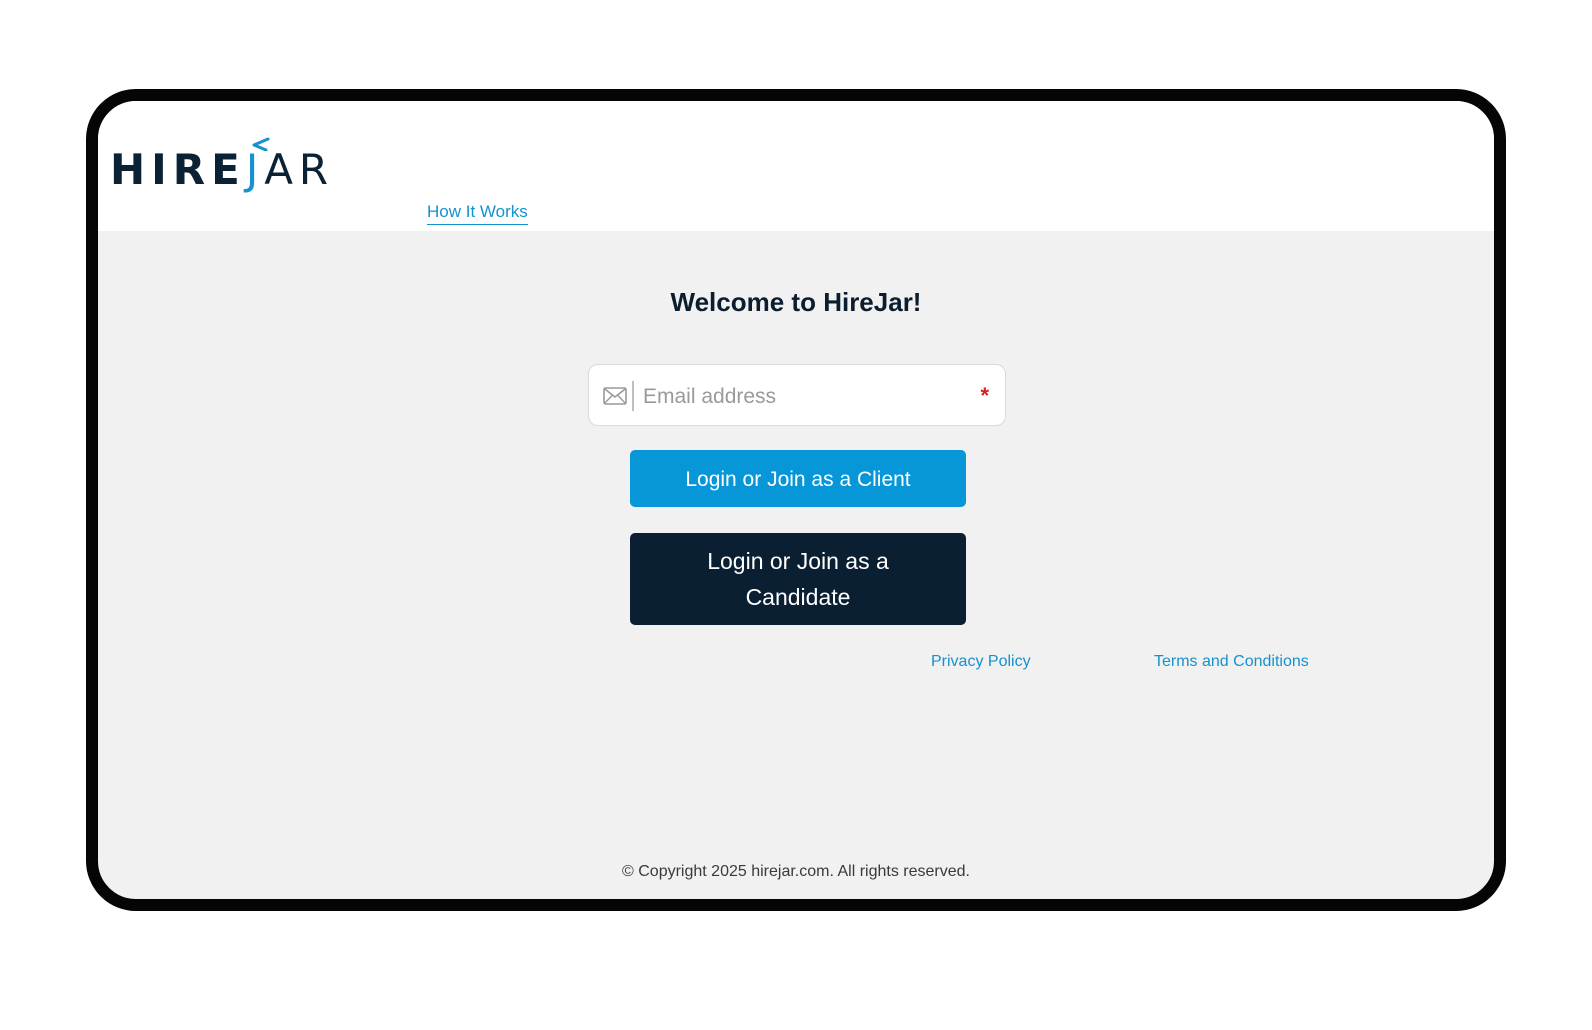  Describe the element at coordinates (299, 169) in the screenshot. I see `logo-text-ar: AR` at that location.